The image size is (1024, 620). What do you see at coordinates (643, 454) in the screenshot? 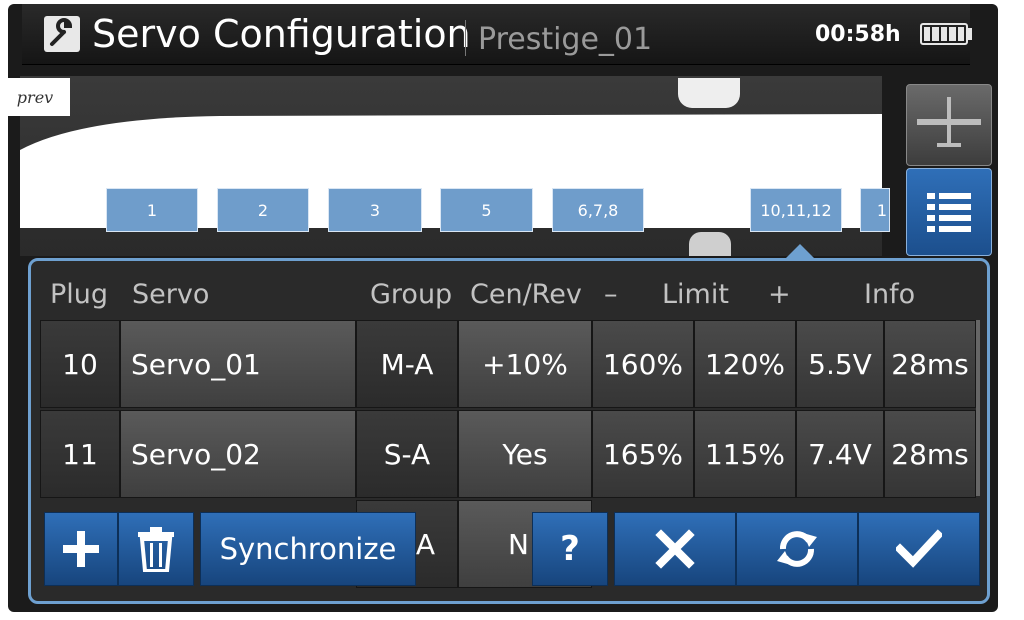
I see `cell-limit-minus: 165%` at bounding box center [643, 454].